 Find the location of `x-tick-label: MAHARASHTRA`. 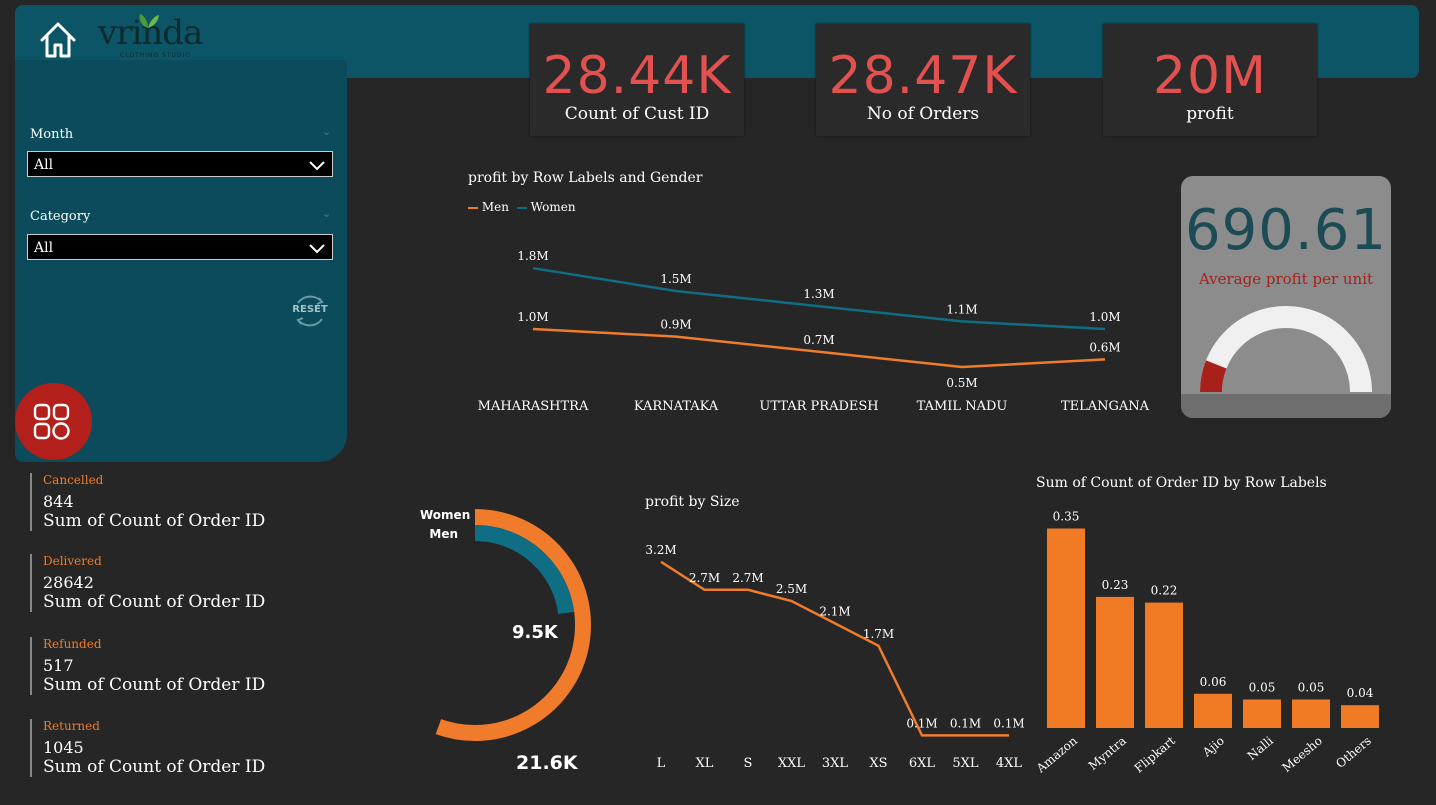

x-tick-label: MAHARASHTRA is located at coordinates (533, 406).